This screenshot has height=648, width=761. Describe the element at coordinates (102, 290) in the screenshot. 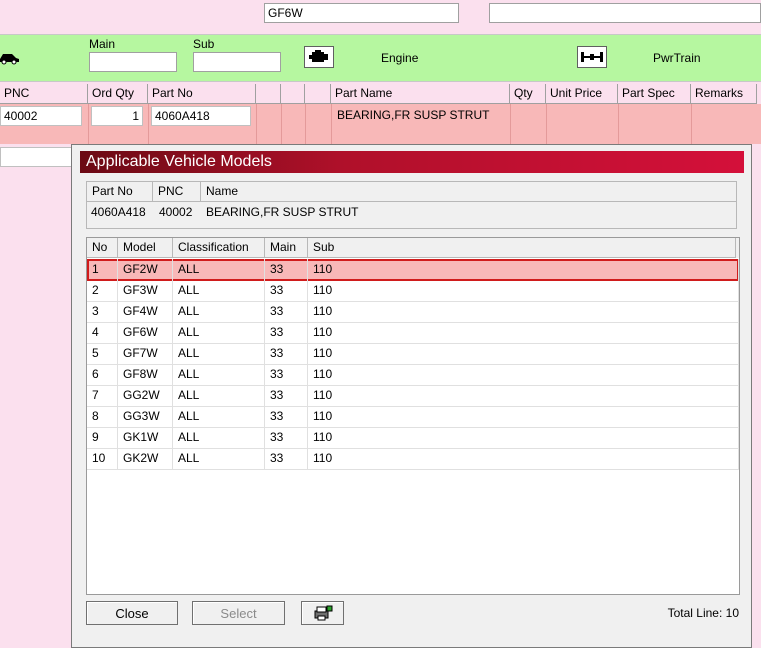

I see `row-no: 2` at that location.